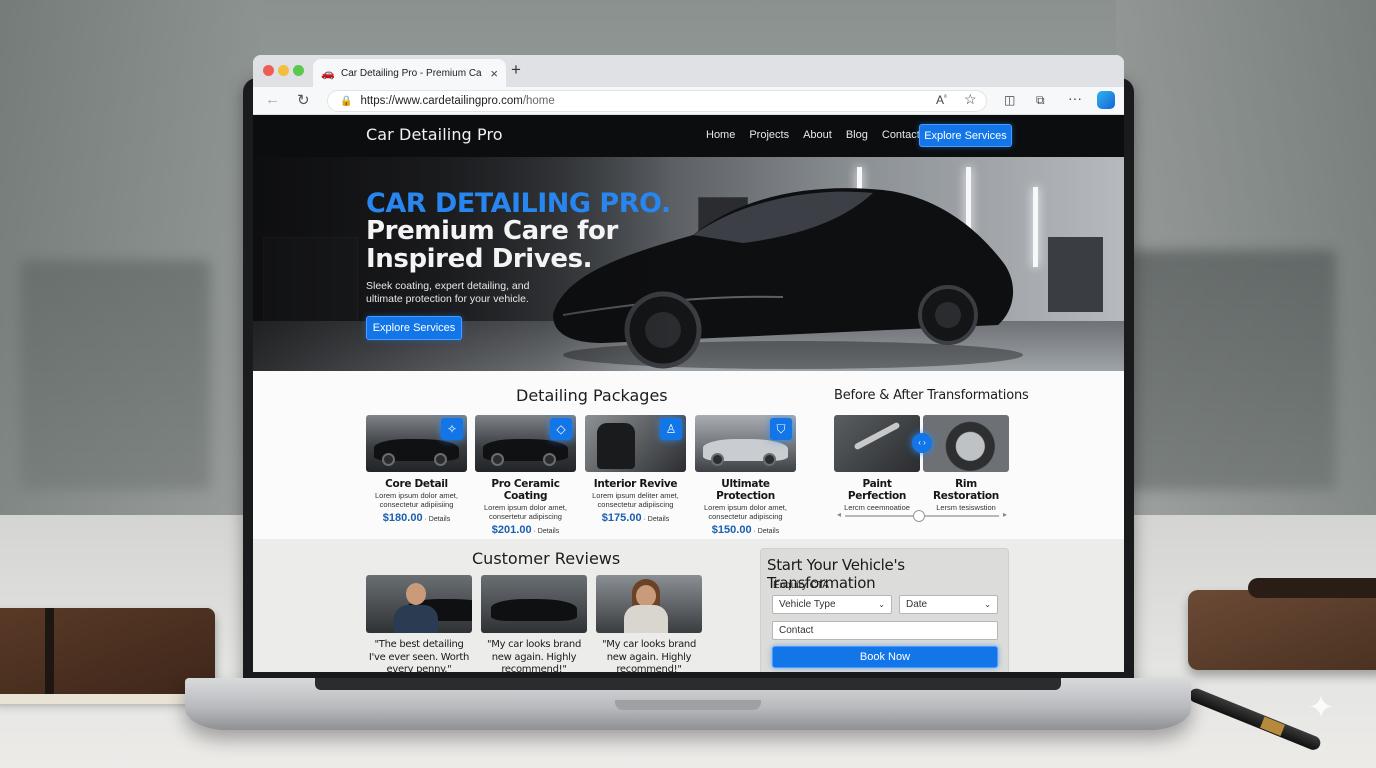  I want to click on compare-handle-icon: ‹ ›, so click(922, 443).